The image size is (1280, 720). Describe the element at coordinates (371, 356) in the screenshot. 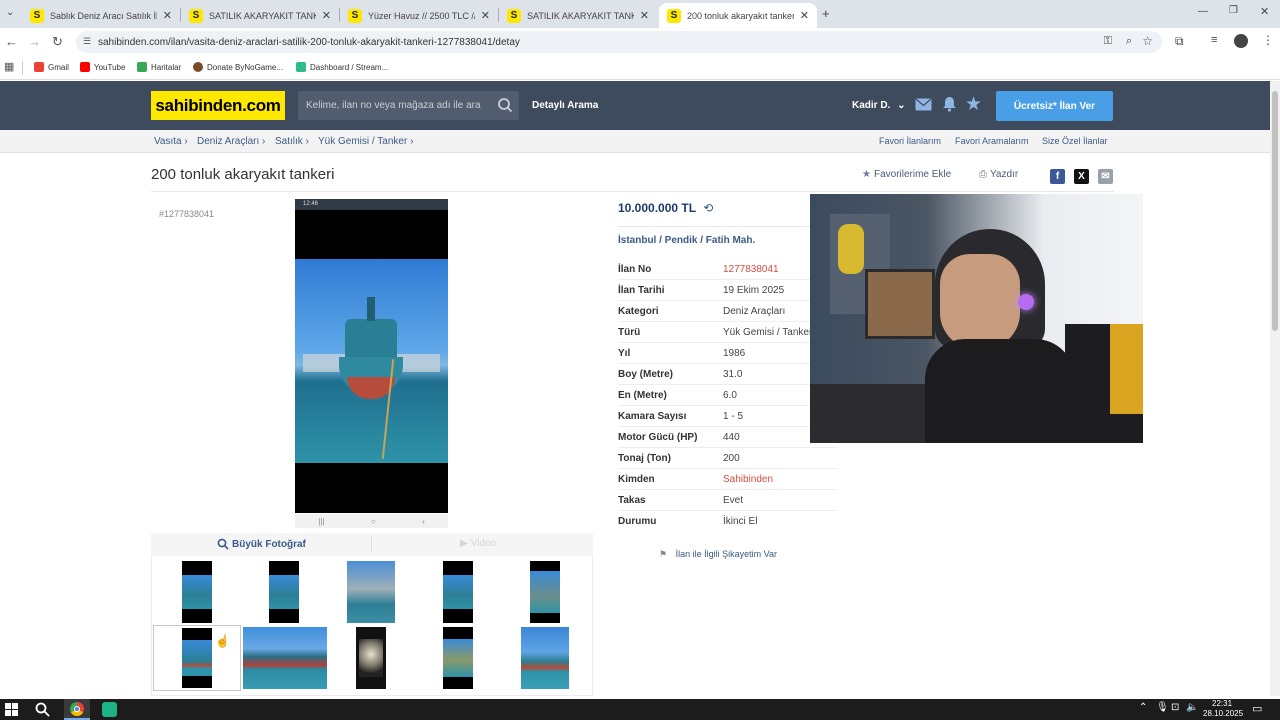

I see `main-photo: 12:46` at that location.